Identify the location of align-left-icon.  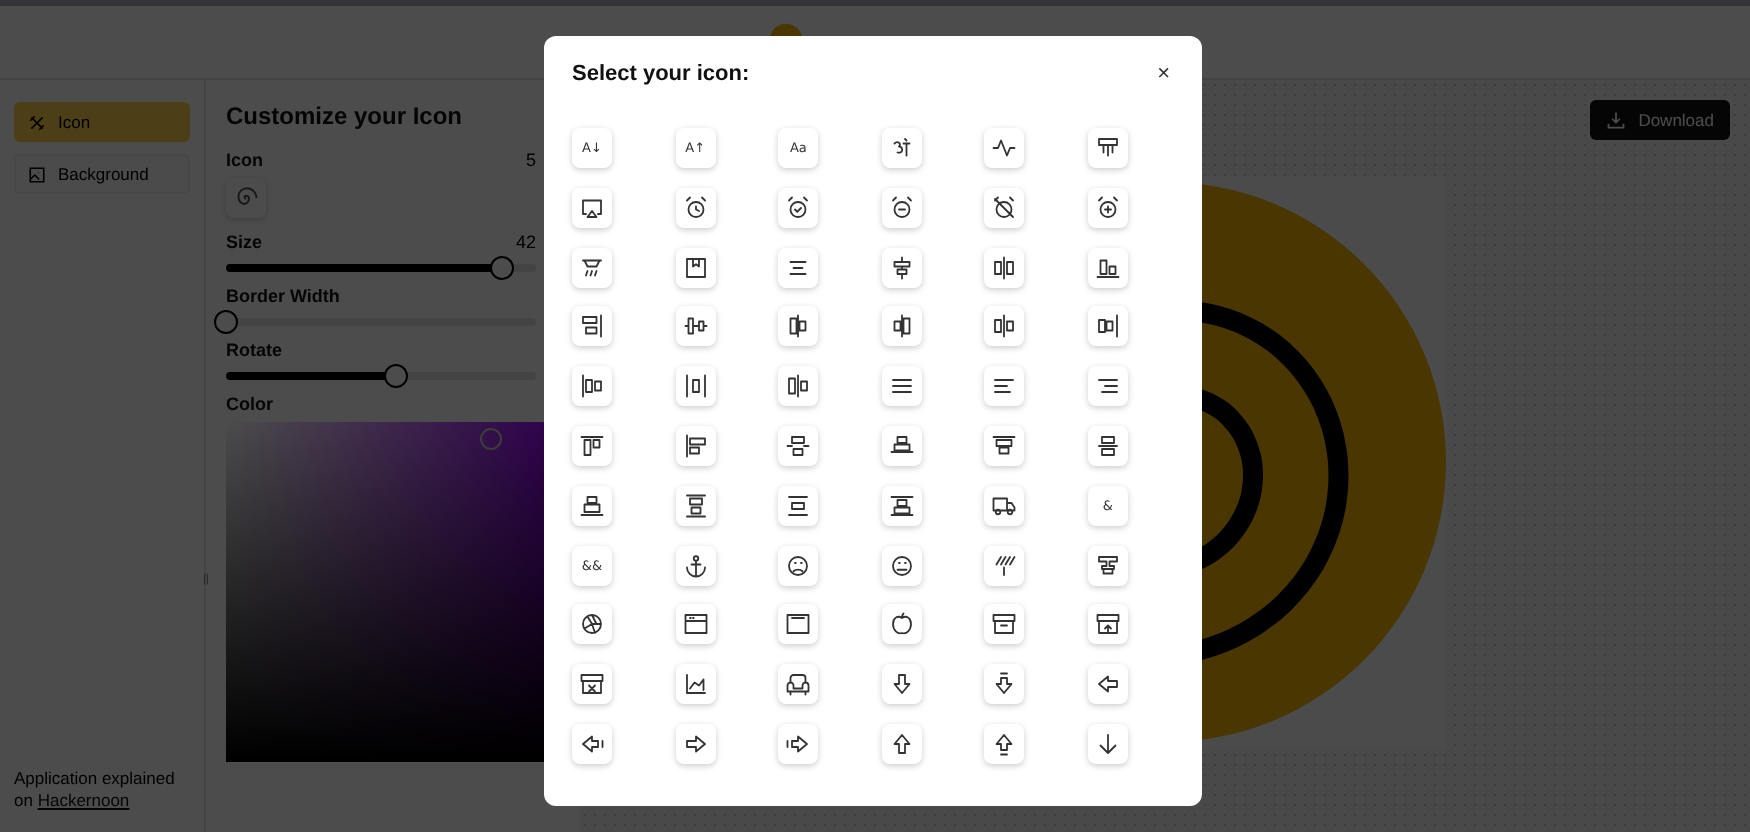
(1004, 386).